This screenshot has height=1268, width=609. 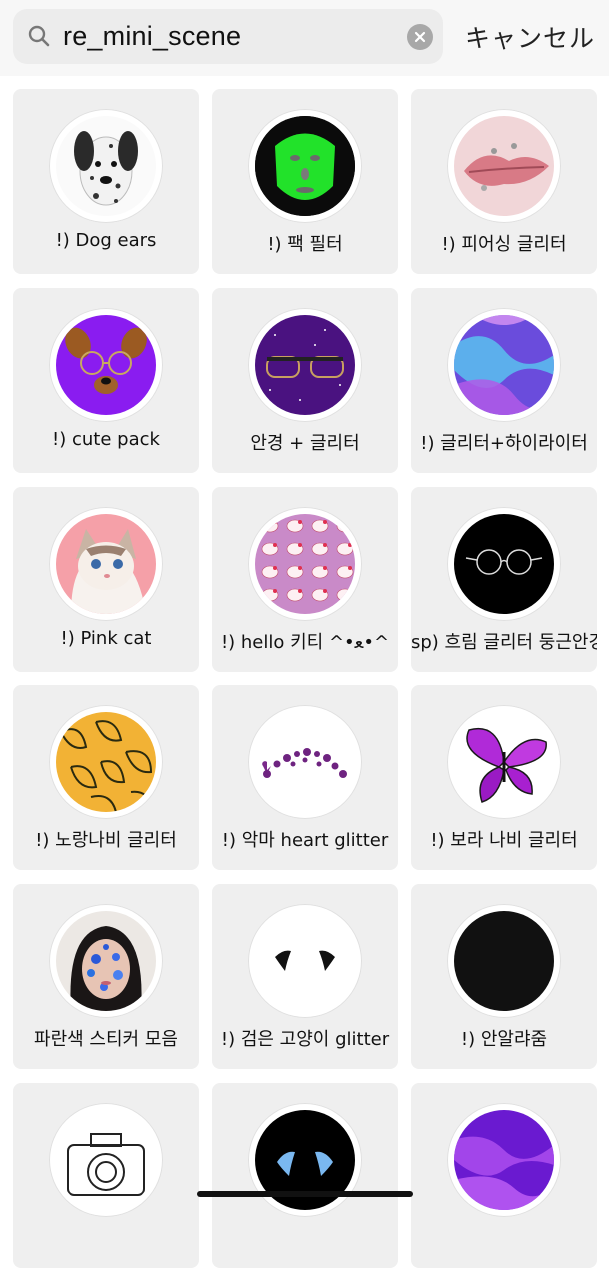 I want to click on black-cat-ears-icon, so click(x=305, y=961).